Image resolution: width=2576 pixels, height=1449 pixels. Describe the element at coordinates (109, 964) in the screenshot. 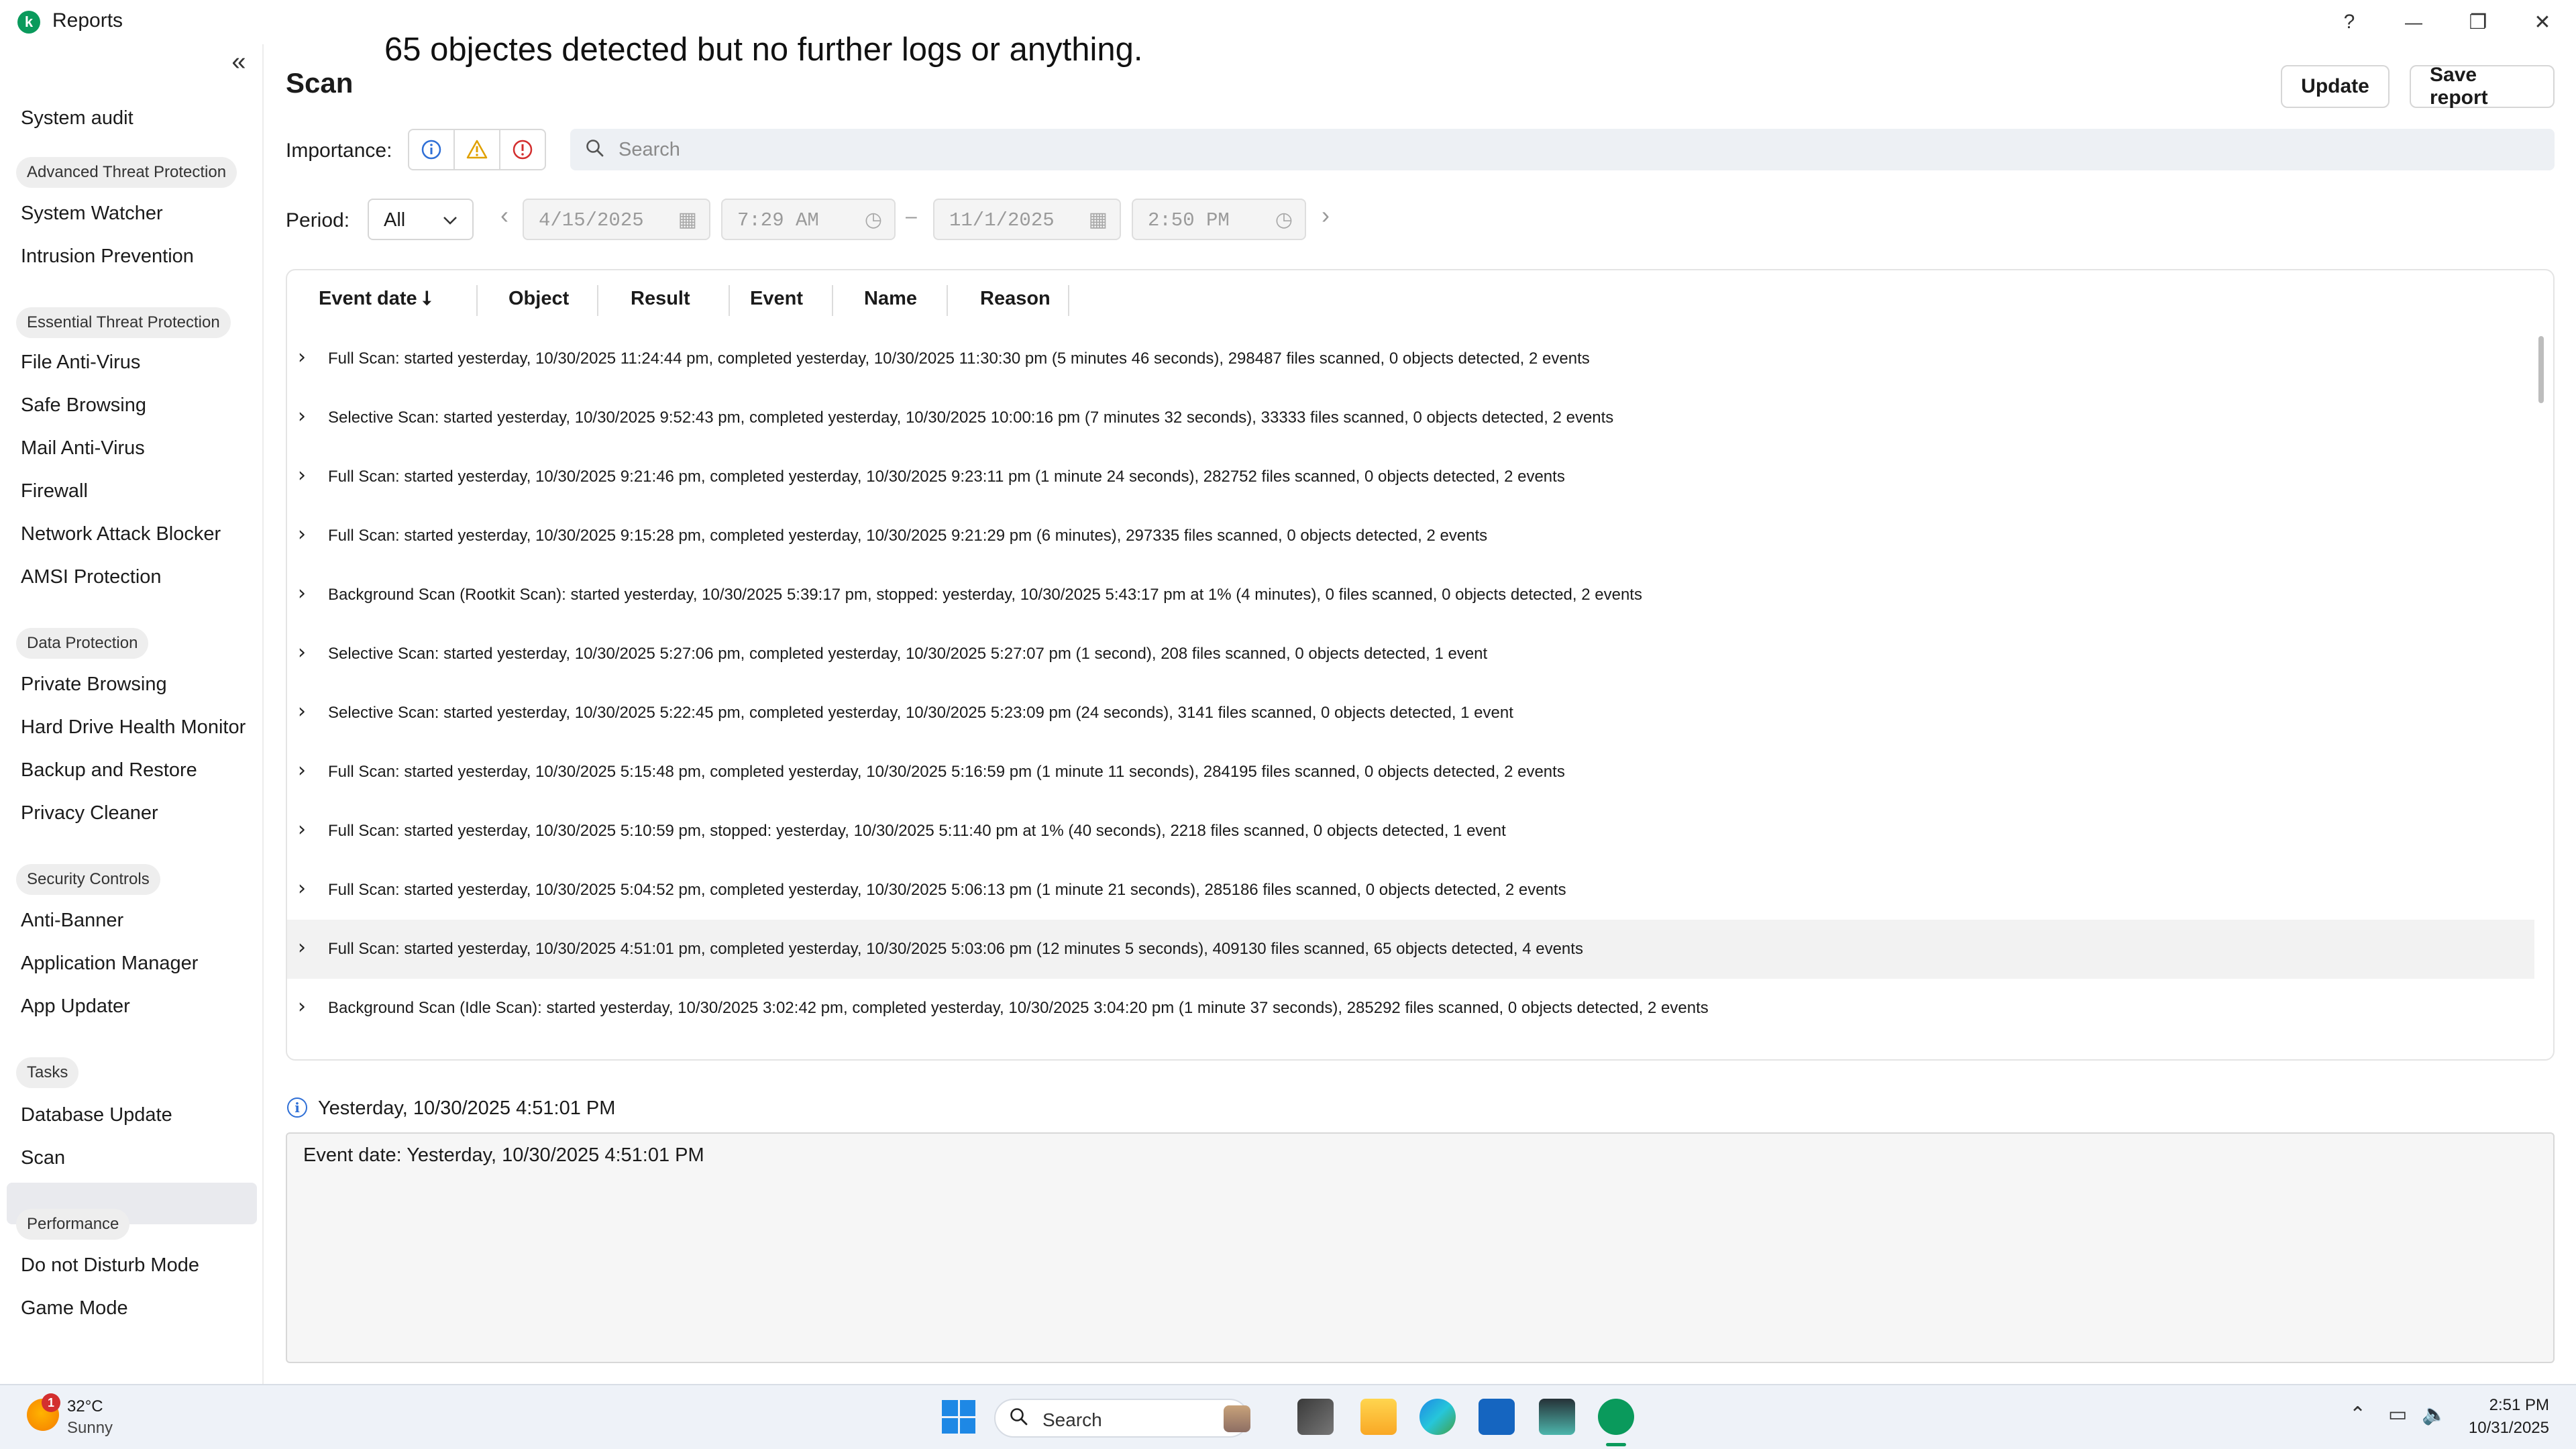

I see `sidebar-item-application-manager: Application Manager` at that location.